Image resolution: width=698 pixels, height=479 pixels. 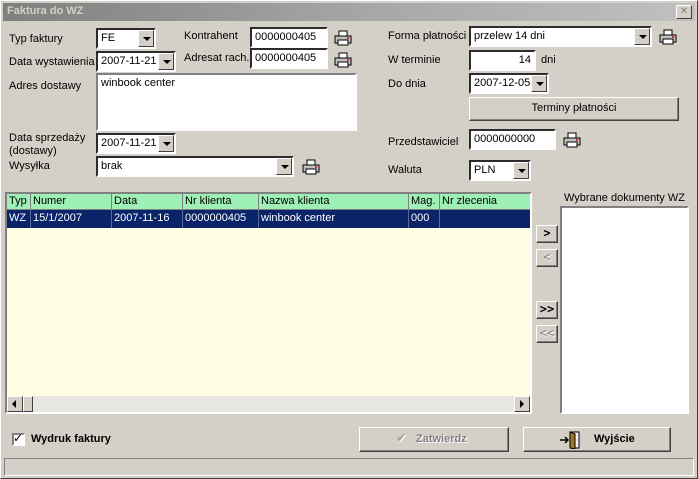 What do you see at coordinates (221, 202) in the screenshot?
I see `column-header-nr-klienta: Nr klienta` at bounding box center [221, 202].